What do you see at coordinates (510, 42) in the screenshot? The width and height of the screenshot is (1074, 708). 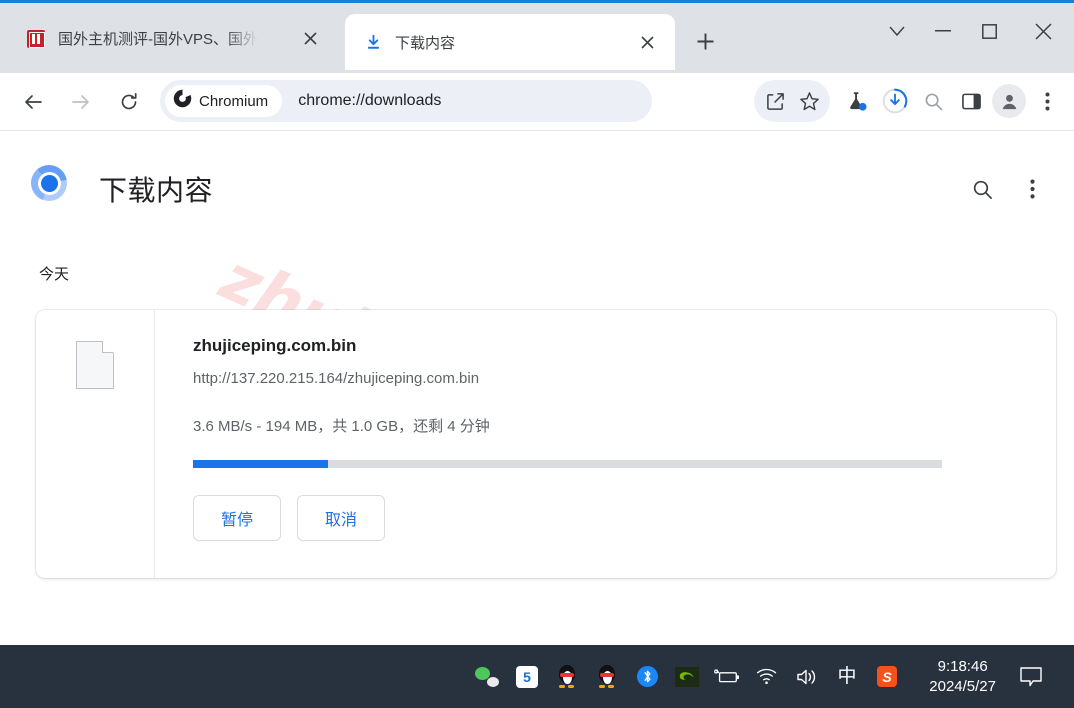 I see `tab-downloads: 下载内容` at bounding box center [510, 42].